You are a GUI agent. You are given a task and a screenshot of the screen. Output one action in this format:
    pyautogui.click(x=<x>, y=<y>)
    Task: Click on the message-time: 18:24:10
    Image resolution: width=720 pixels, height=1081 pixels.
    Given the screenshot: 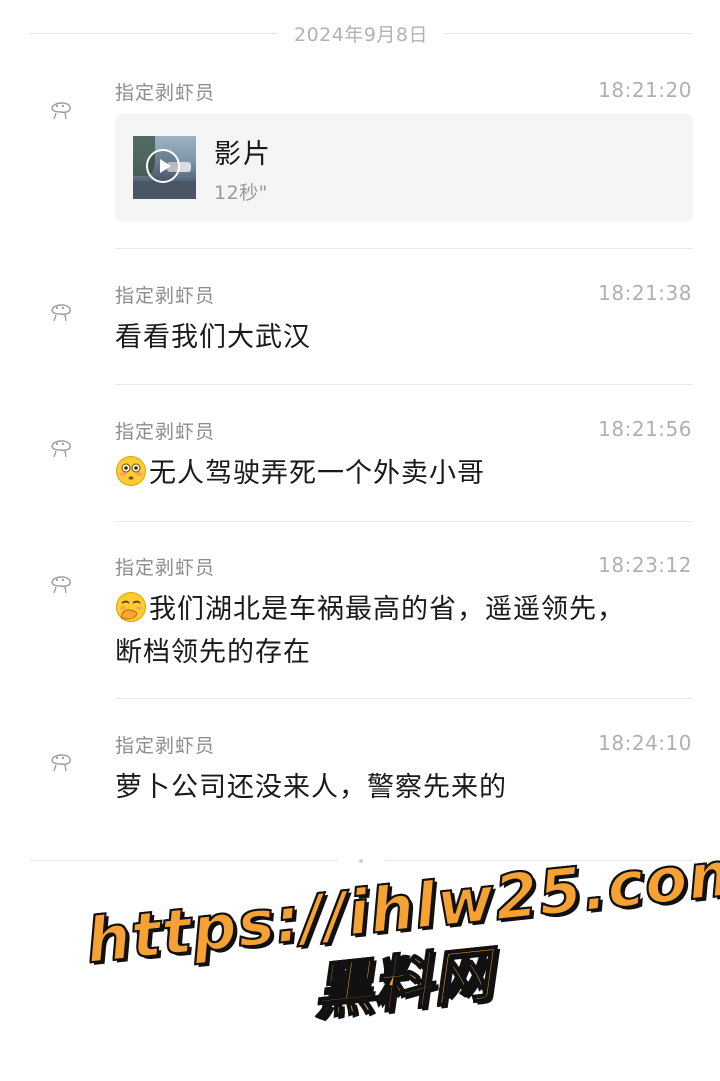 What is the action you would take?
    pyautogui.click(x=645, y=743)
    